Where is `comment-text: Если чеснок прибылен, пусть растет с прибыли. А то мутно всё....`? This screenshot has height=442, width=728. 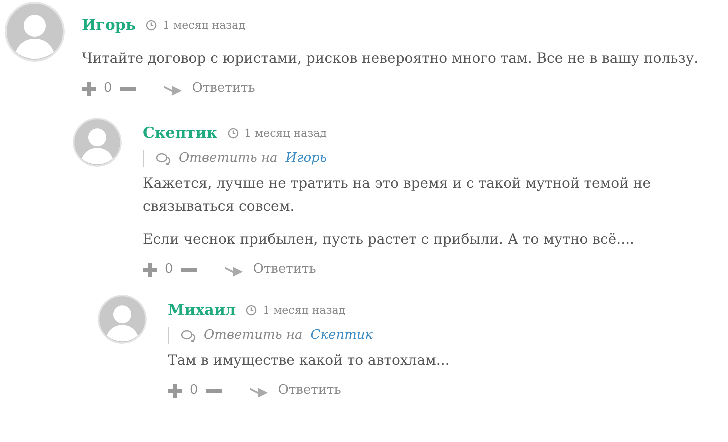
comment-text: Если чеснок прибылен, пусть растет с прибыли. А то мутно всё.... is located at coordinates (389, 240).